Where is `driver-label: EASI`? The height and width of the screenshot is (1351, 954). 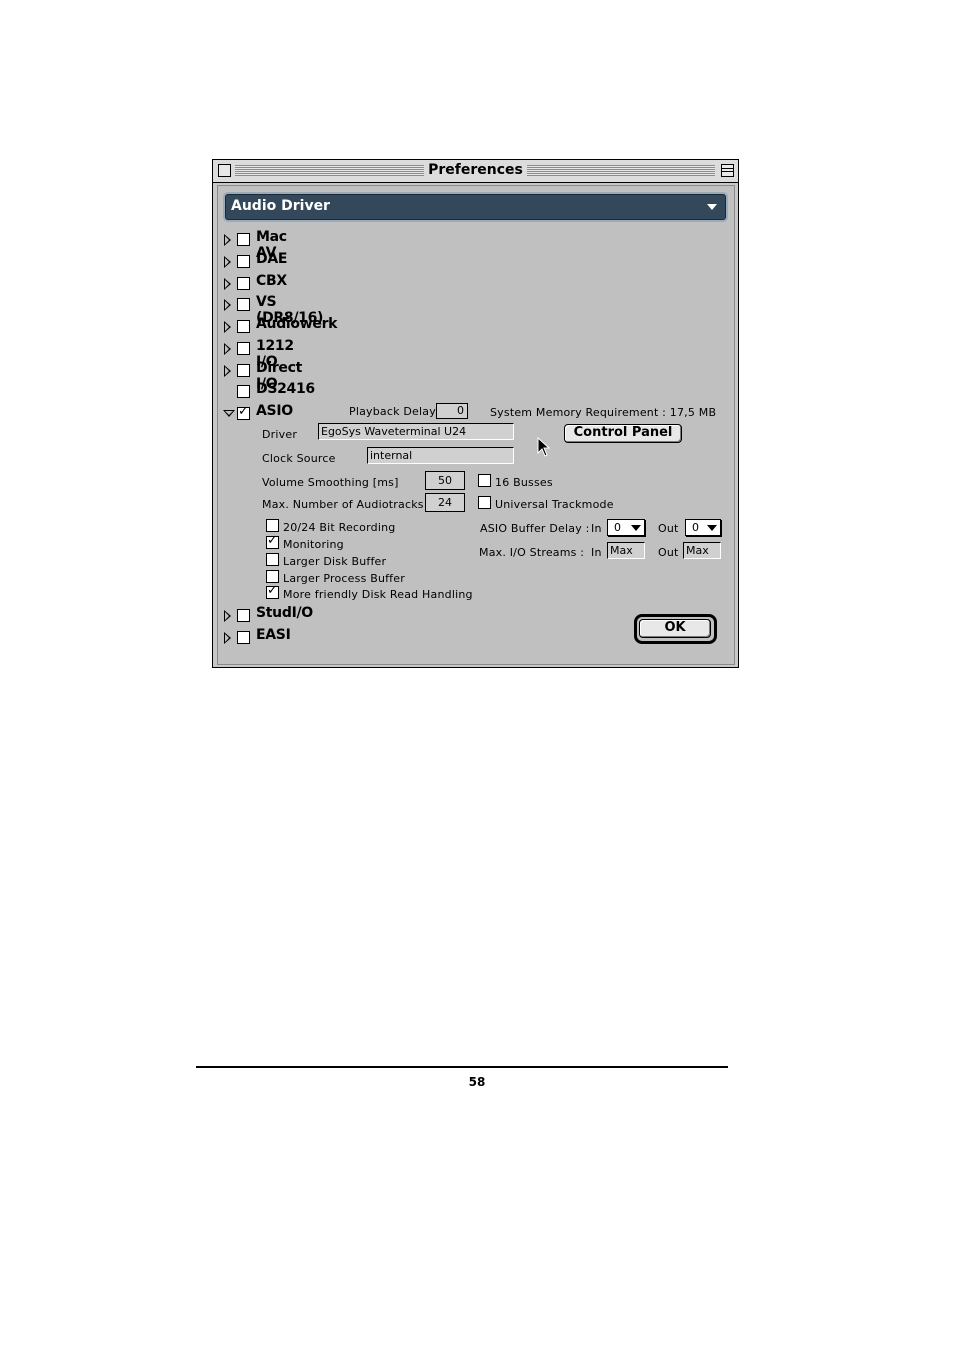 driver-label: EASI is located at coordinates (273, 635).